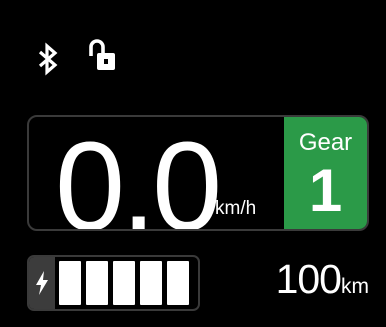  I want to click on charging-bolt-icon, so click(42, 283).